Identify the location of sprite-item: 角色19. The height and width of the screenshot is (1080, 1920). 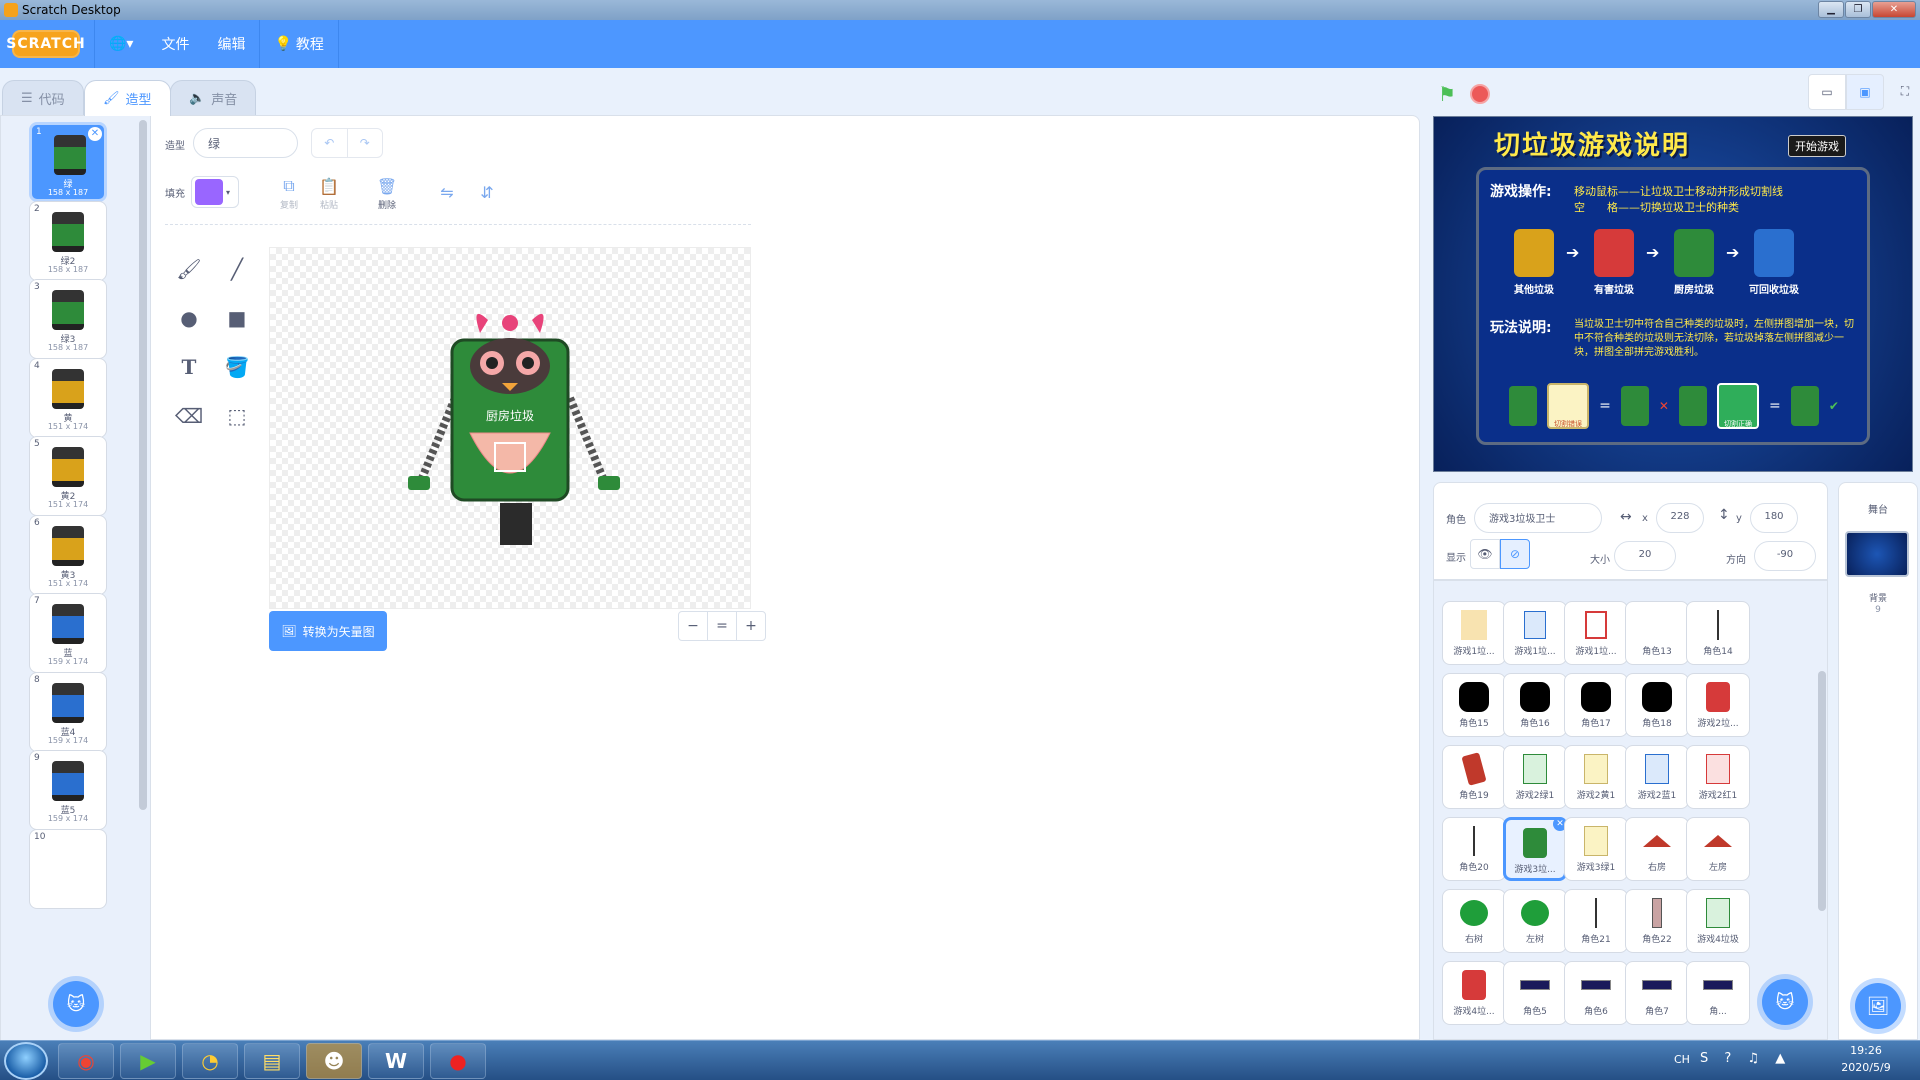
(1474, 777).